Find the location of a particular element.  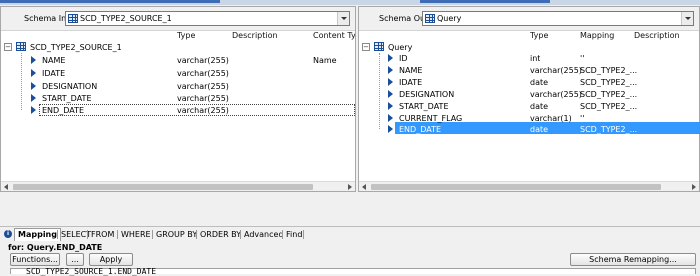

tree-item-current-flag: CURRENT_FLAG is located at coordinates (453, 118).